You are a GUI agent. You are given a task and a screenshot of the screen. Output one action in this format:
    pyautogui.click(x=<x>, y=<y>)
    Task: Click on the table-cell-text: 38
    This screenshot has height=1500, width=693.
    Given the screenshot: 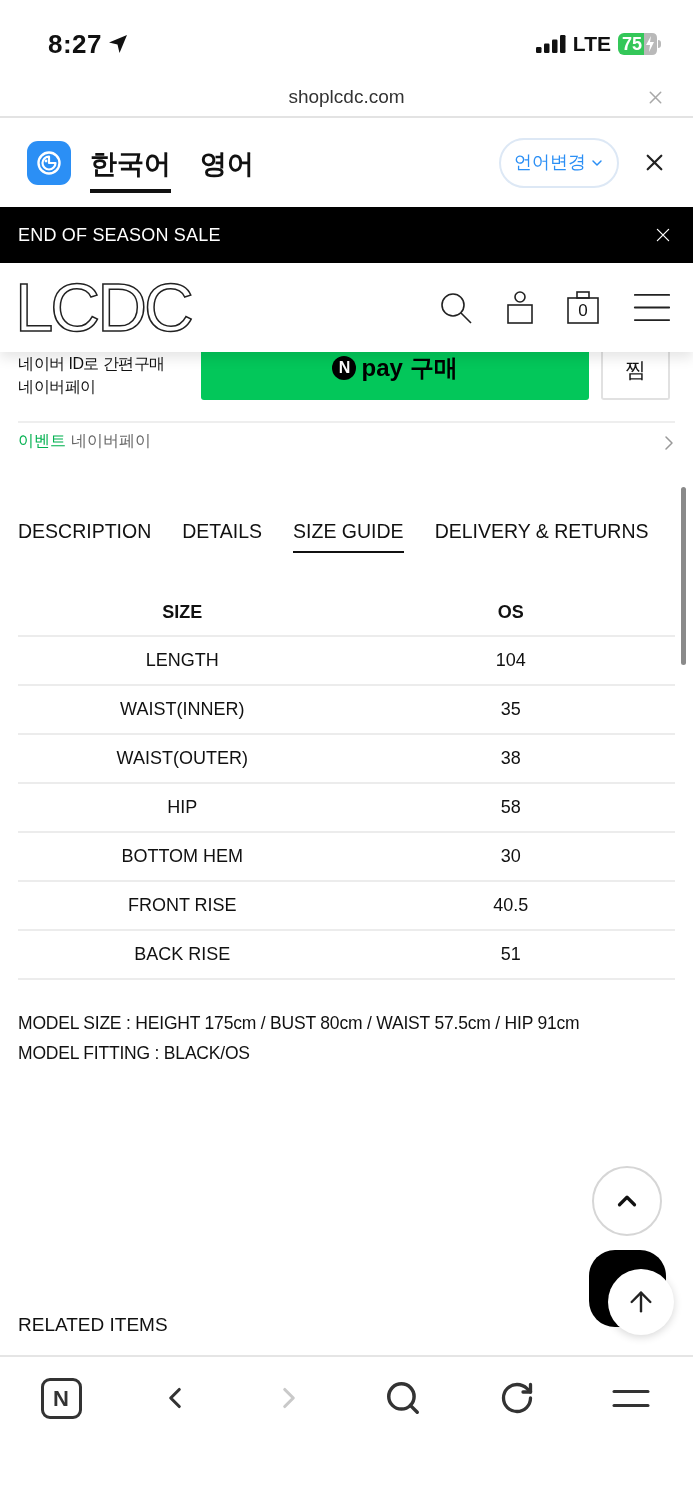 What is the action you would take?
    pyautogui.click(x=510, y=758)
    